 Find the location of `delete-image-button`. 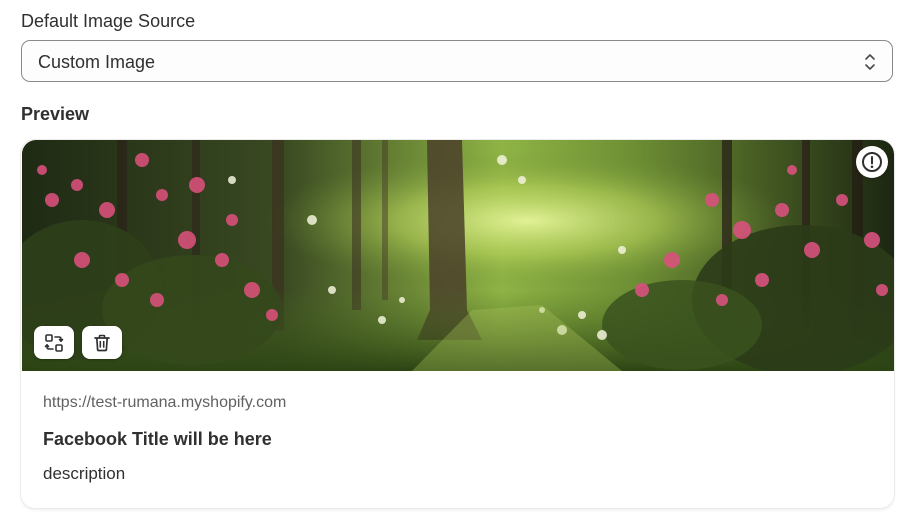

delete-image-button is located at coordinates (102, 342).